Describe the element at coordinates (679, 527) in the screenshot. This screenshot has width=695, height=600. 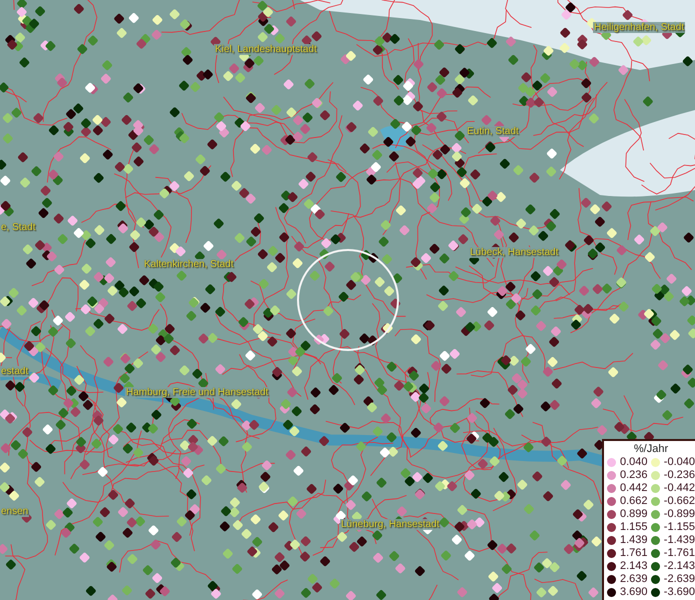
I see `legend-label: -1.155` at that location.